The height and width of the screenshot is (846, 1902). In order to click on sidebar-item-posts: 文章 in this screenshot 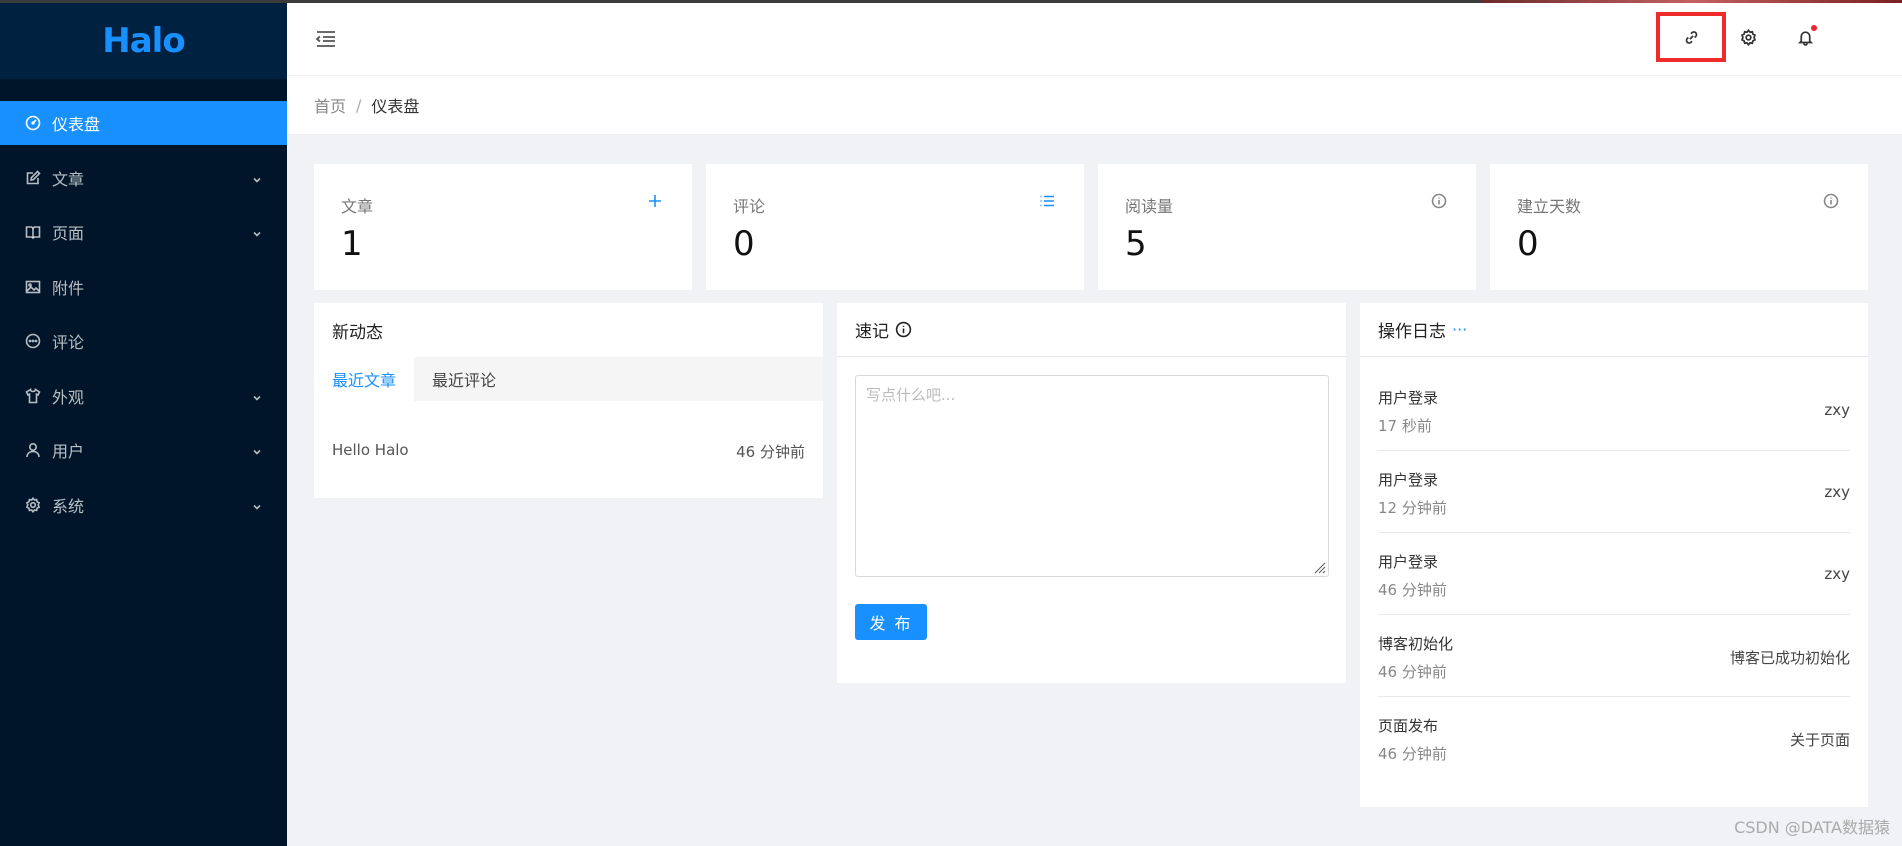, I will do `click(143, 178)`.